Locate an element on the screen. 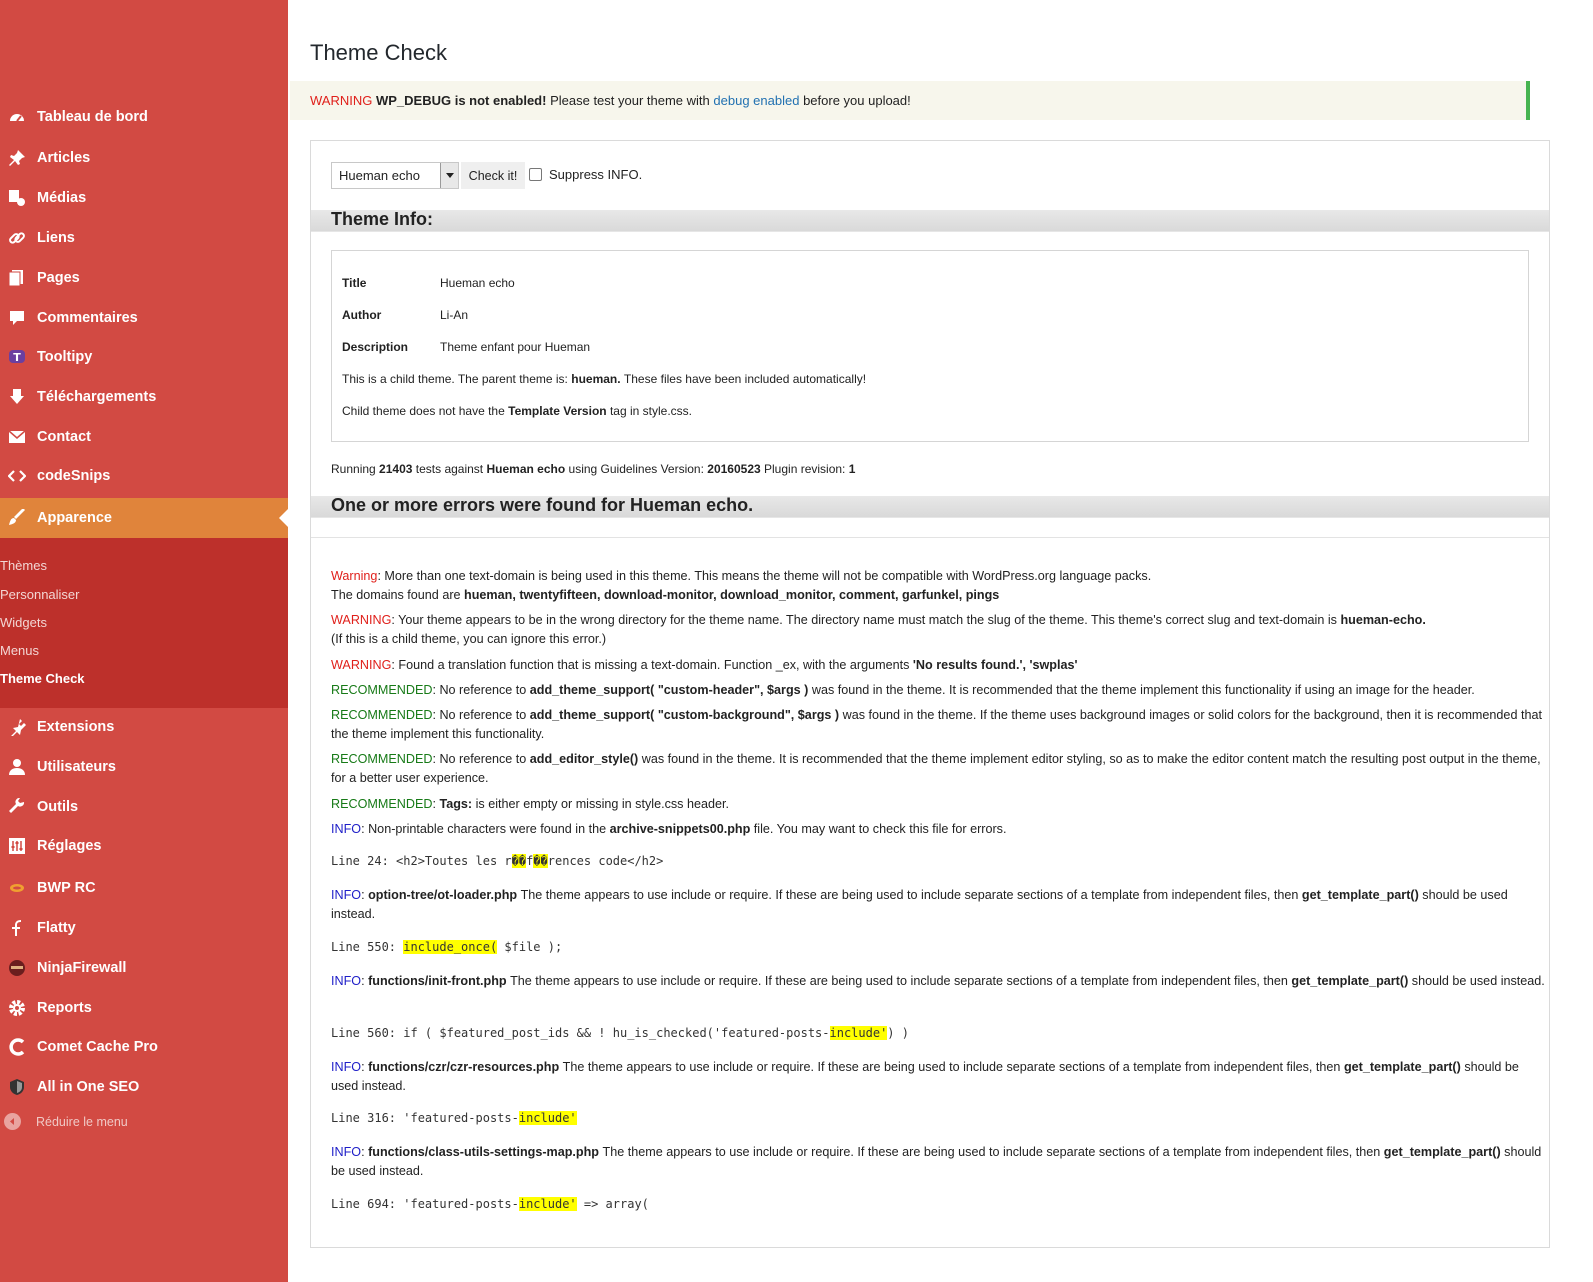  menu-item-comet-cache: Comet Cache Pro is located at coordinates (144, 1047).